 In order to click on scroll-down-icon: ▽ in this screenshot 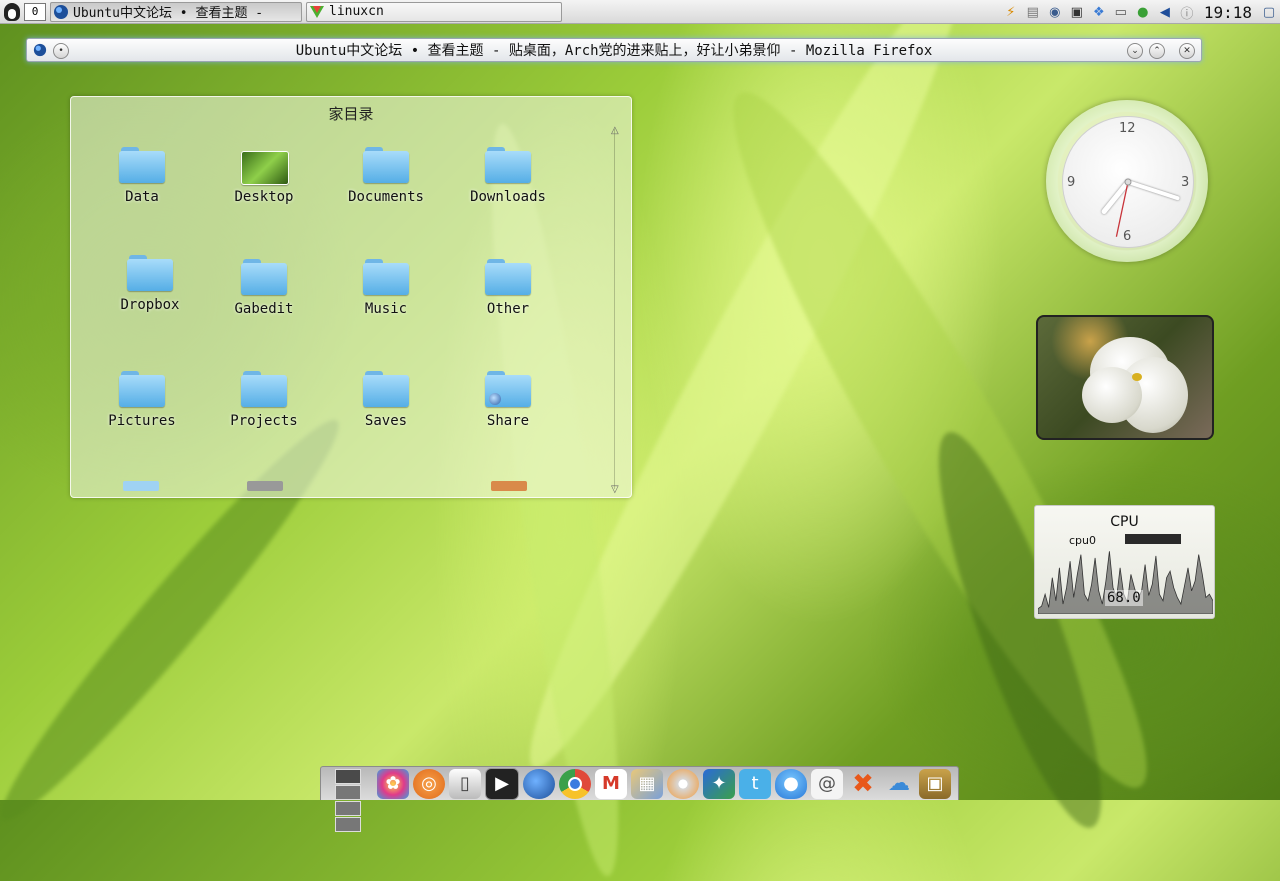, I will do `click(615, 489)`.